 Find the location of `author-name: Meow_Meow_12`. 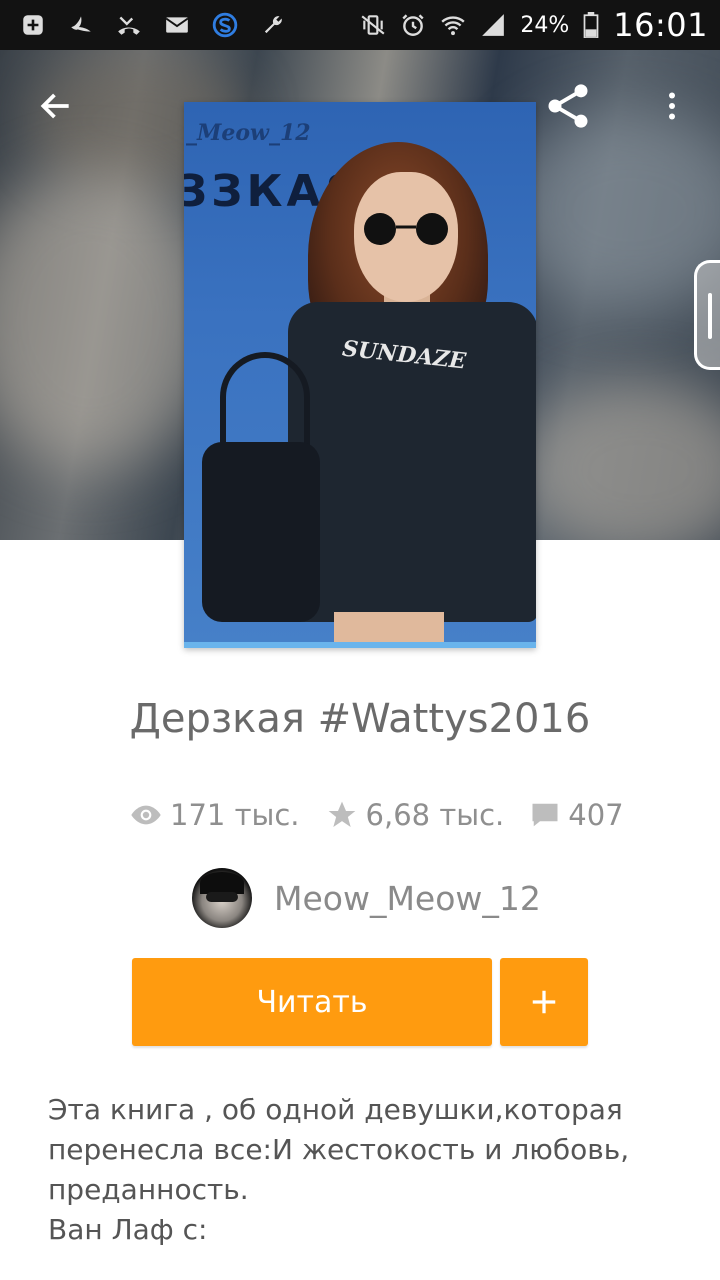

author-name: Meow_Meow_12 is located at coordinates (407, 898).